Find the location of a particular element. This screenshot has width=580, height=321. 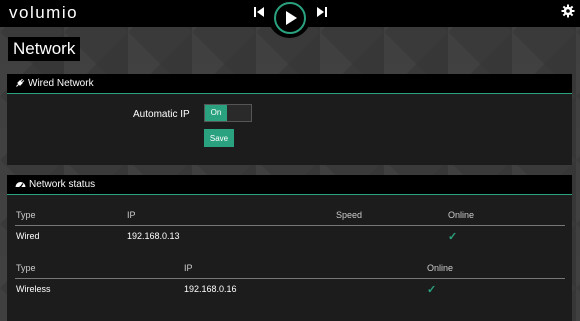

wireless-status-table: Type IP Online Wireless 192.168.0.16 ✓ is located at coordinates (290, 278).